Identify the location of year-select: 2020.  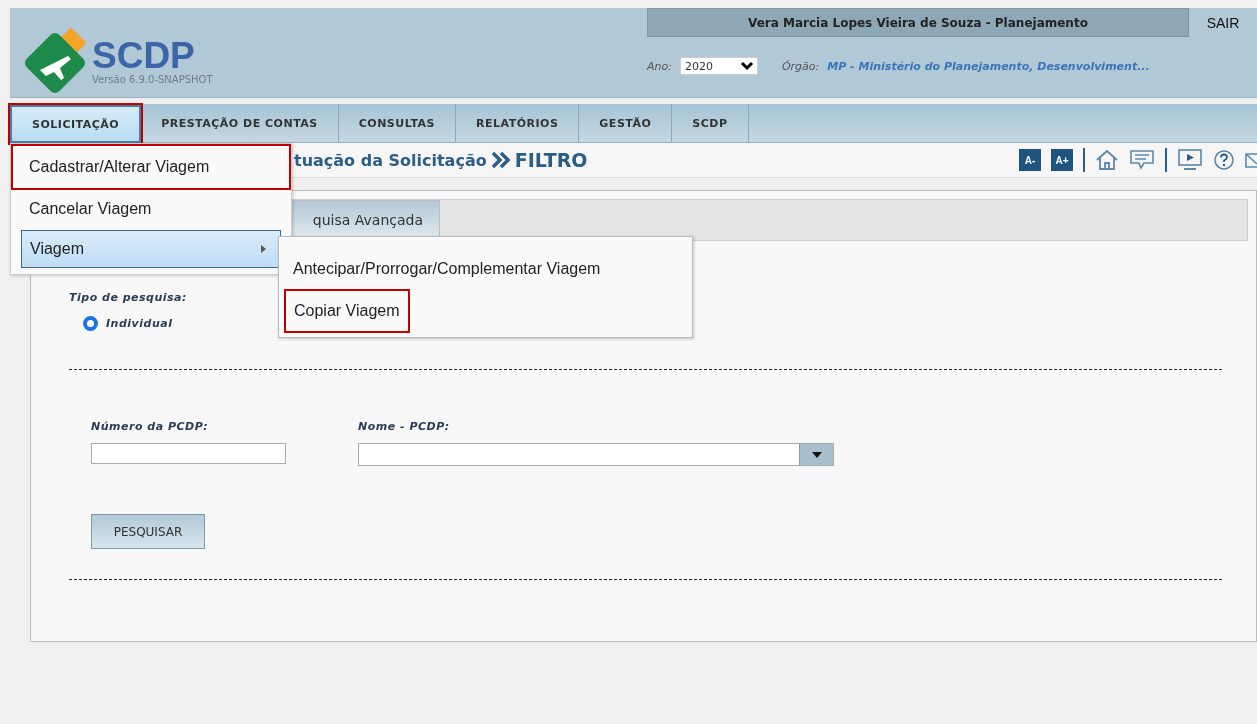
(718, 66).